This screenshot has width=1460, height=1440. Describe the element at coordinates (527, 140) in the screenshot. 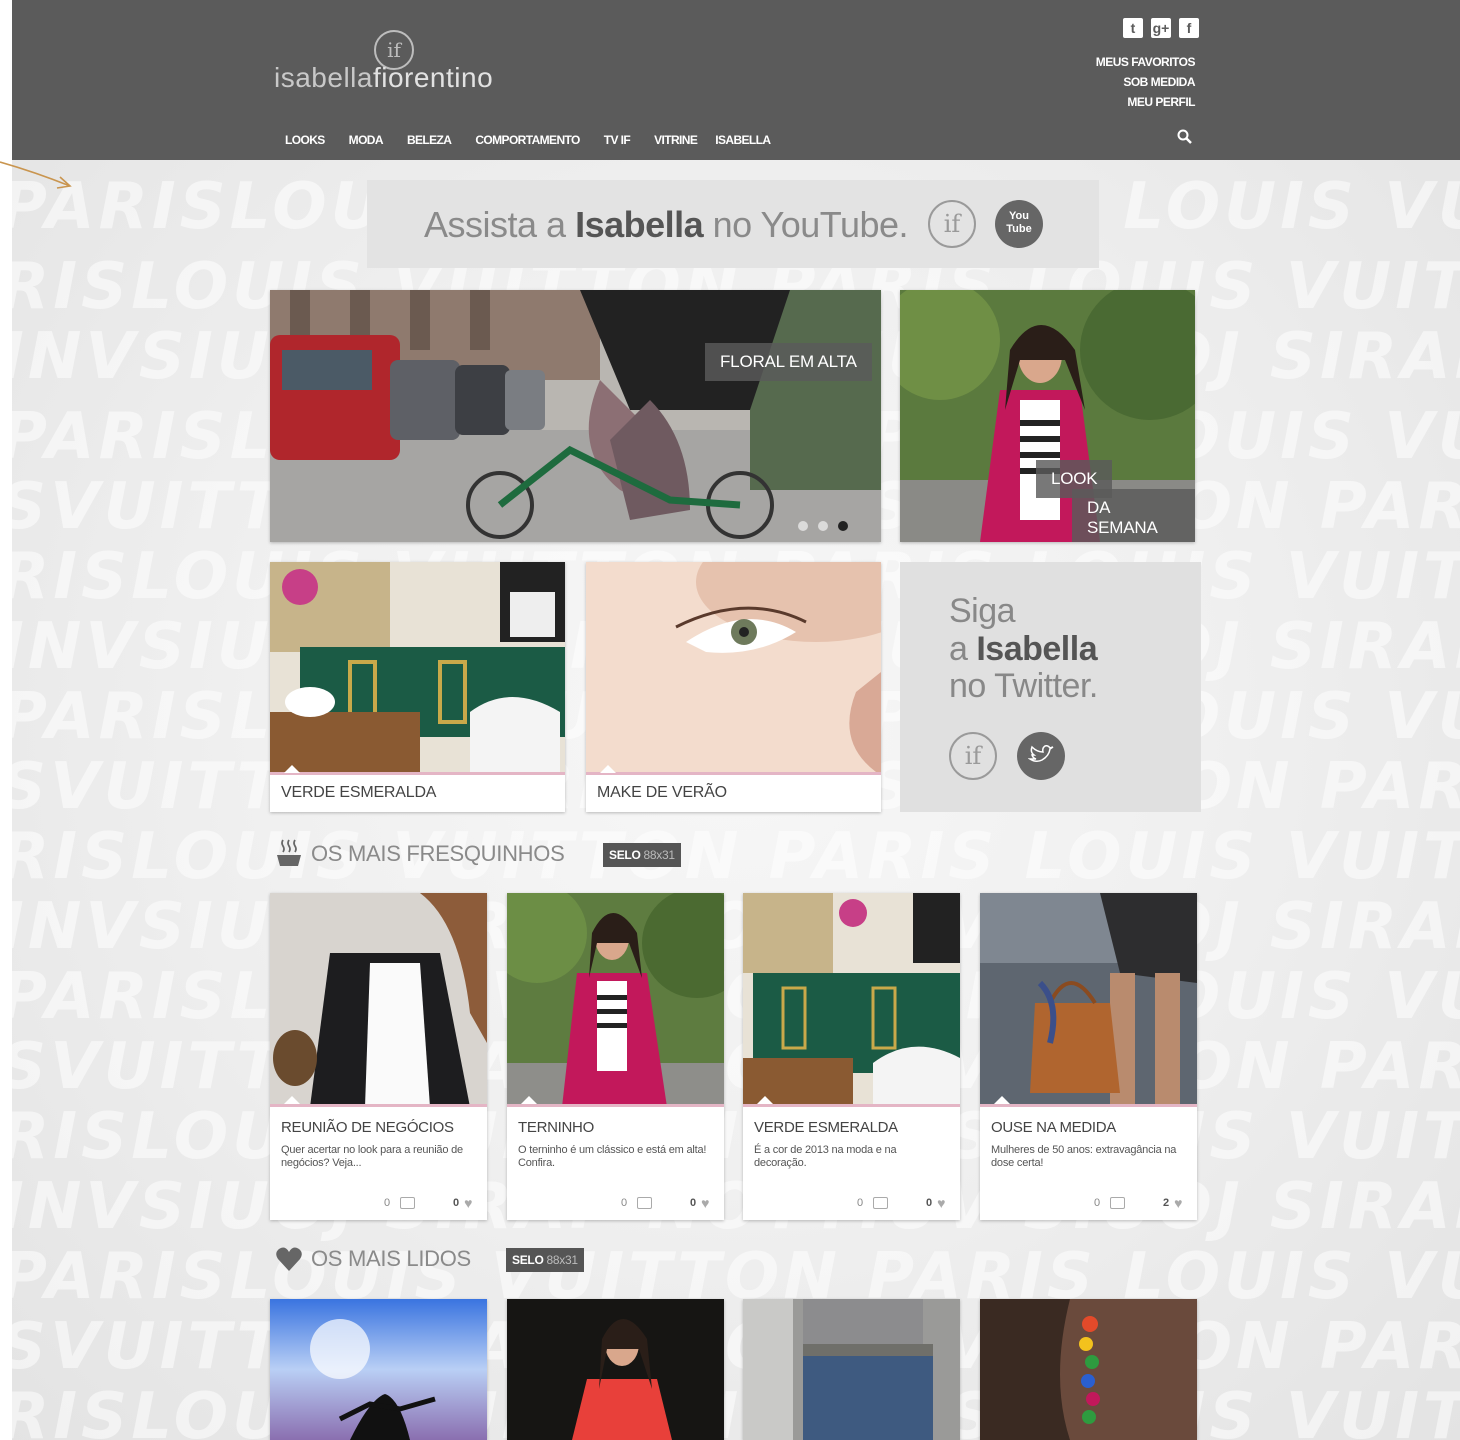

I see `nav-item-comportamento: COMPORTAMENTO` at that location.